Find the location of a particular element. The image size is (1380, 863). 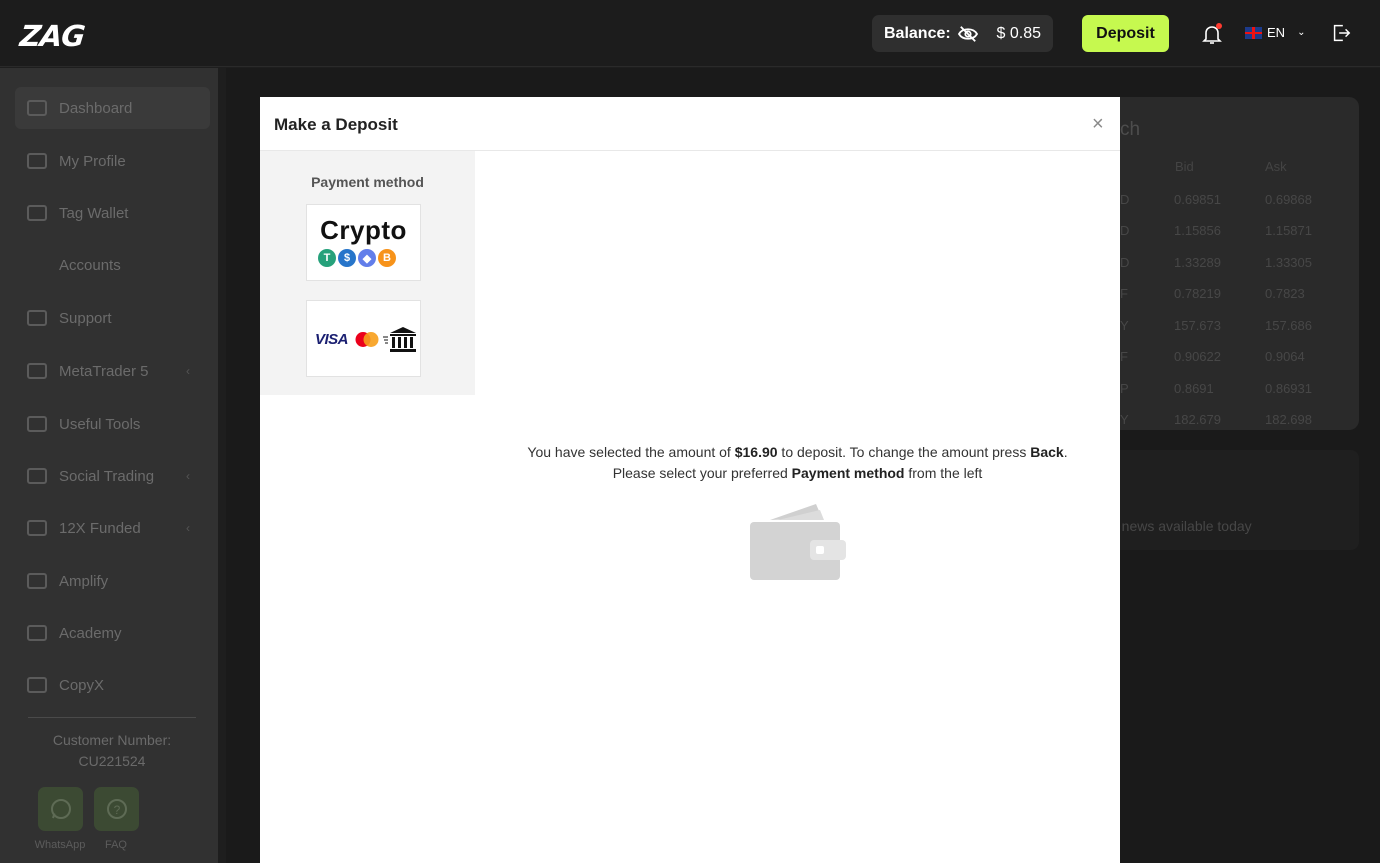

rate-row: F 0.78219 0.7823 is located at coordinates (1229, 296).